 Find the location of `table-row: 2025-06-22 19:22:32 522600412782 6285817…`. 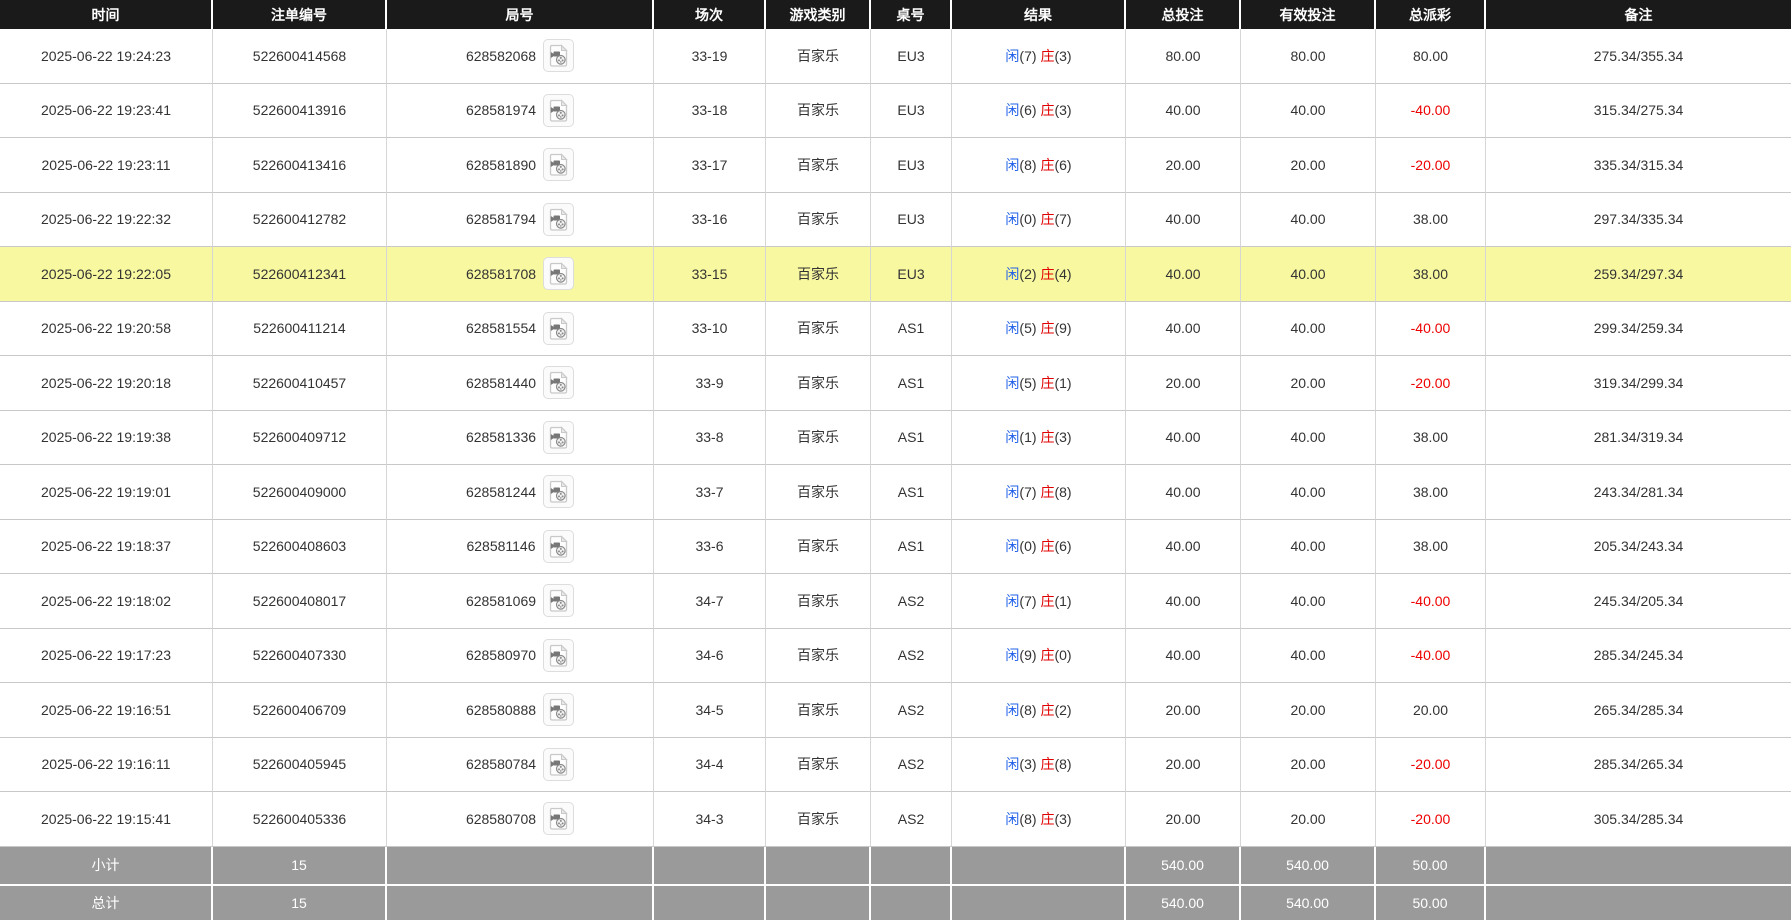

table-row: 2025-06-22 19:22:32 522600412782 6285817… is located at coordinates (895, 219).